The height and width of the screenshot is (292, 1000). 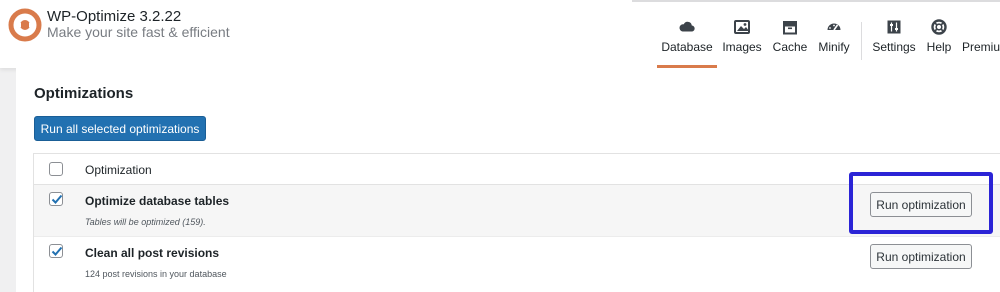 I want to click on optimization-description: 124 post revisions in your database, so click(x=156, y=274).